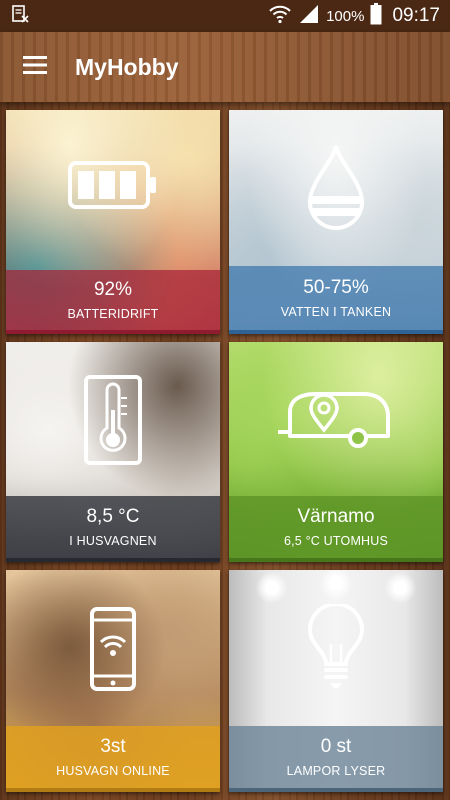 The width and height of the screenshot is (450, 800). I want to click on app-title: MyHobby, so click(127, 66).